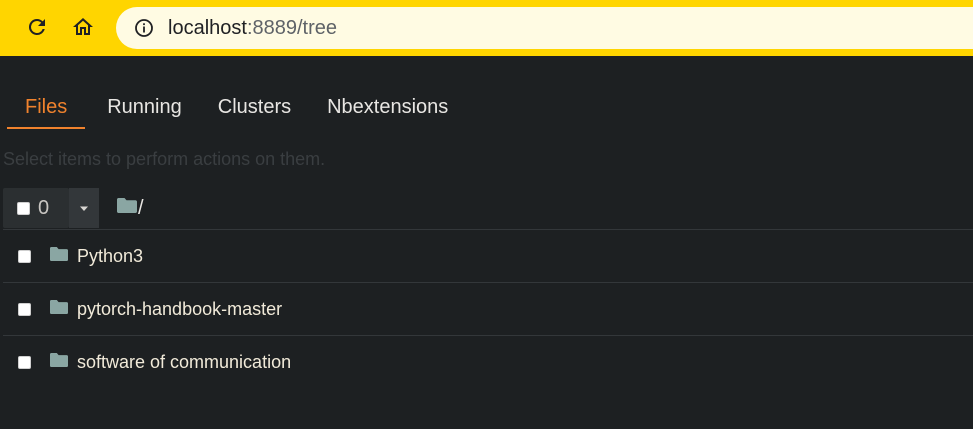 The height and width of the screenshot is (429, 973). What do you see at coordinates (488, 361) in the screenshot?
I see `list-item: software of communication` at bounding box center [488, 361].